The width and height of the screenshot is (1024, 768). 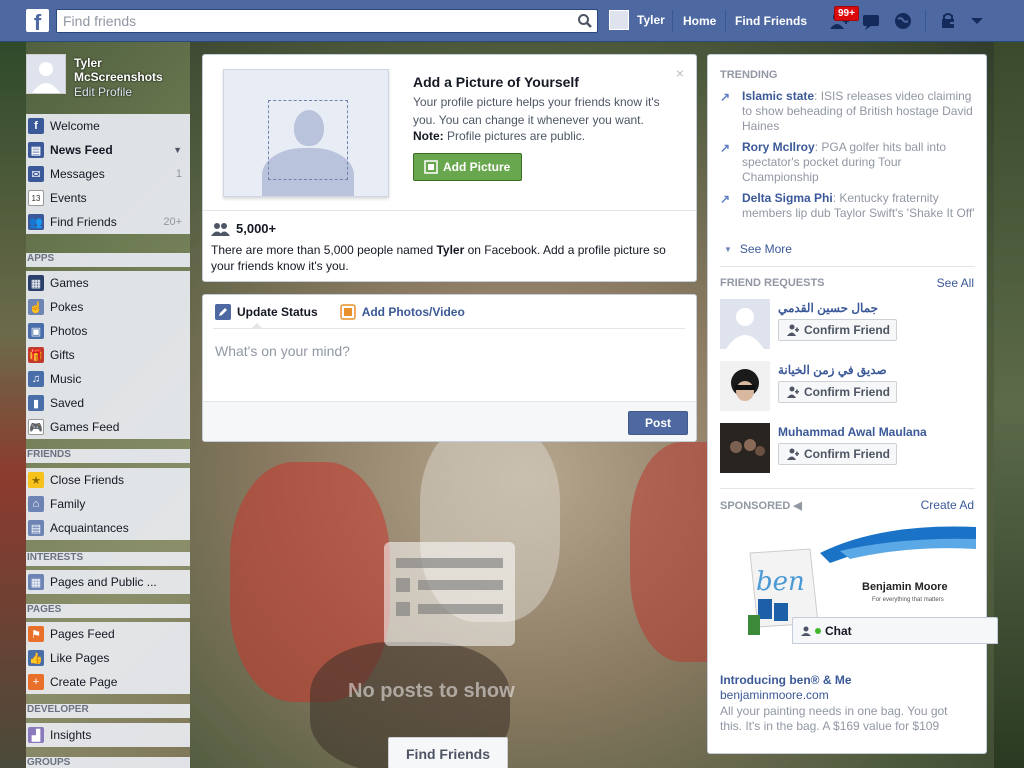 What do you see at coordinates (108, 379) in the screenshot?
I see `sidebar-item-music: ♫ Music` at bounding box center [108, 379].